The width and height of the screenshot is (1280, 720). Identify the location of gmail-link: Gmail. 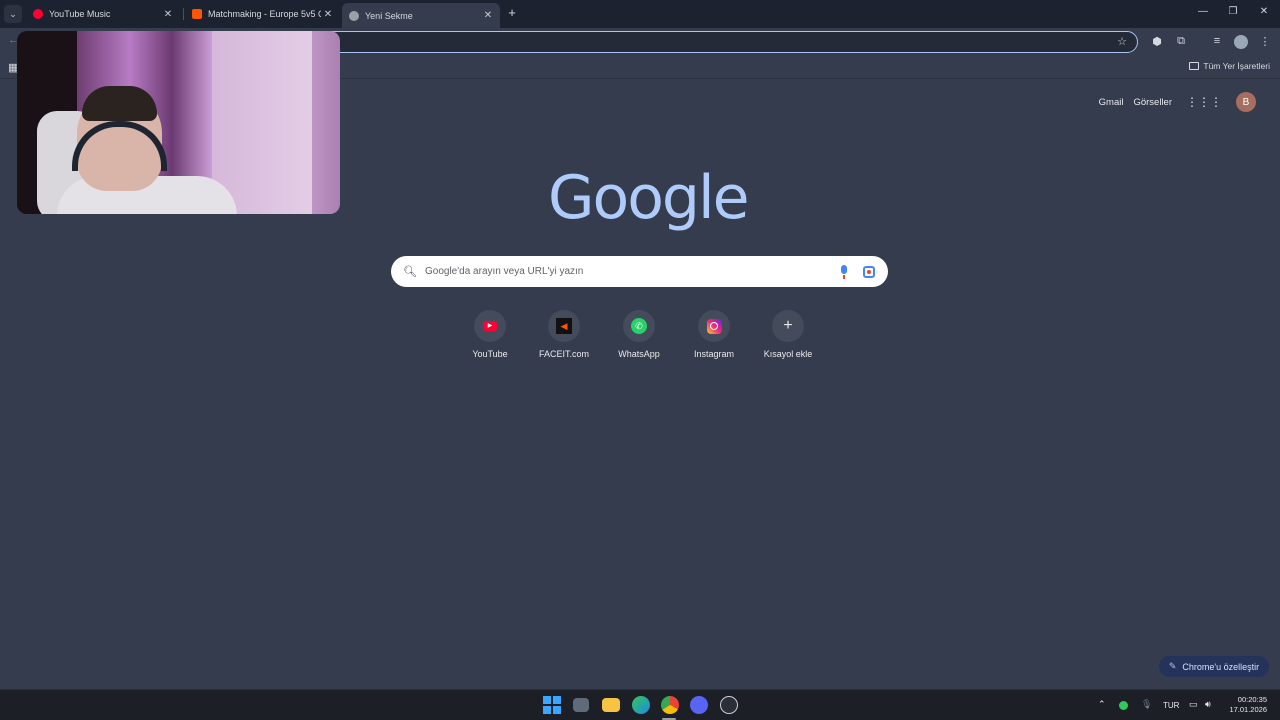
(1111, 102).